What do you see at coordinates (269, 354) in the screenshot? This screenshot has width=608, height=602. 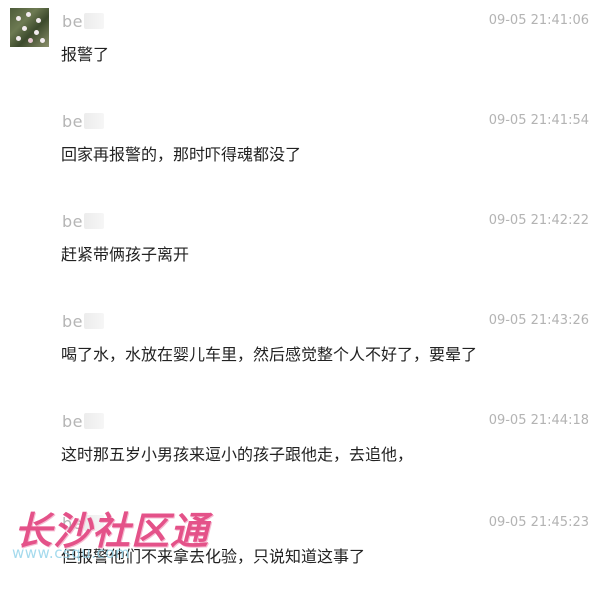 I see `message-text: 喝了水，水放在婴儿车里，然后感觉整个人不好了，要晕了` at bounding box center [269, 354].